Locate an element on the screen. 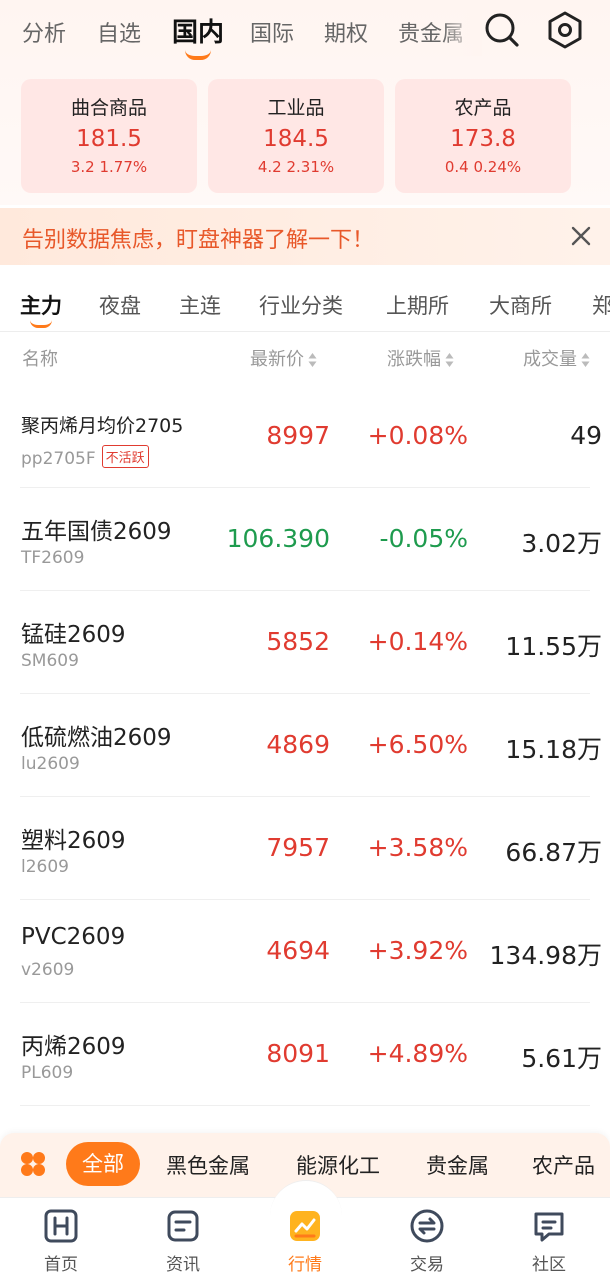 Image resolution: width=610 pixels, height=1280 pixels. grid-menu-icon is located at coordinates (33, 1164).